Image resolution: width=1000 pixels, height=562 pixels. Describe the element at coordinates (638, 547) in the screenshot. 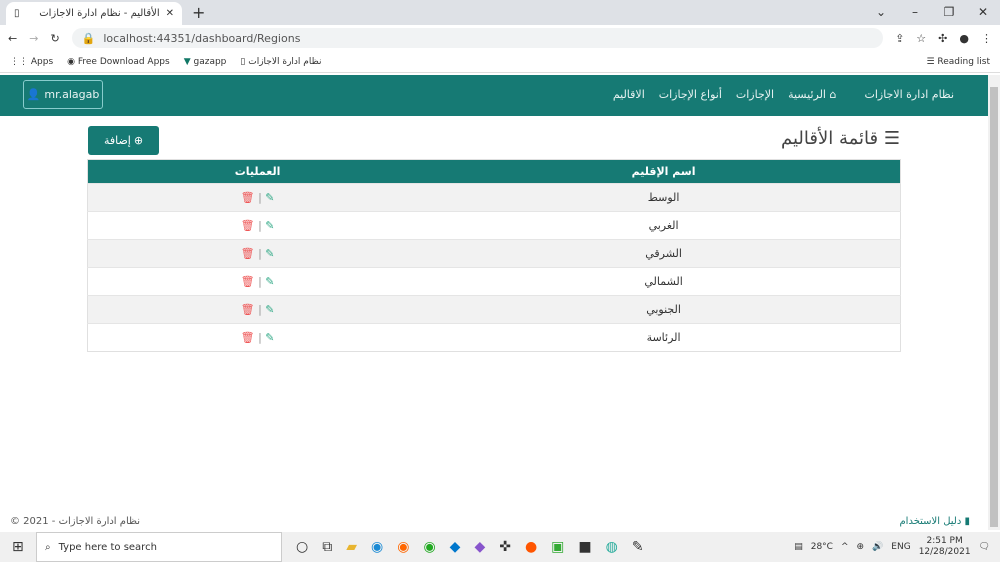

I see `paint-icon: ✎` at that location.